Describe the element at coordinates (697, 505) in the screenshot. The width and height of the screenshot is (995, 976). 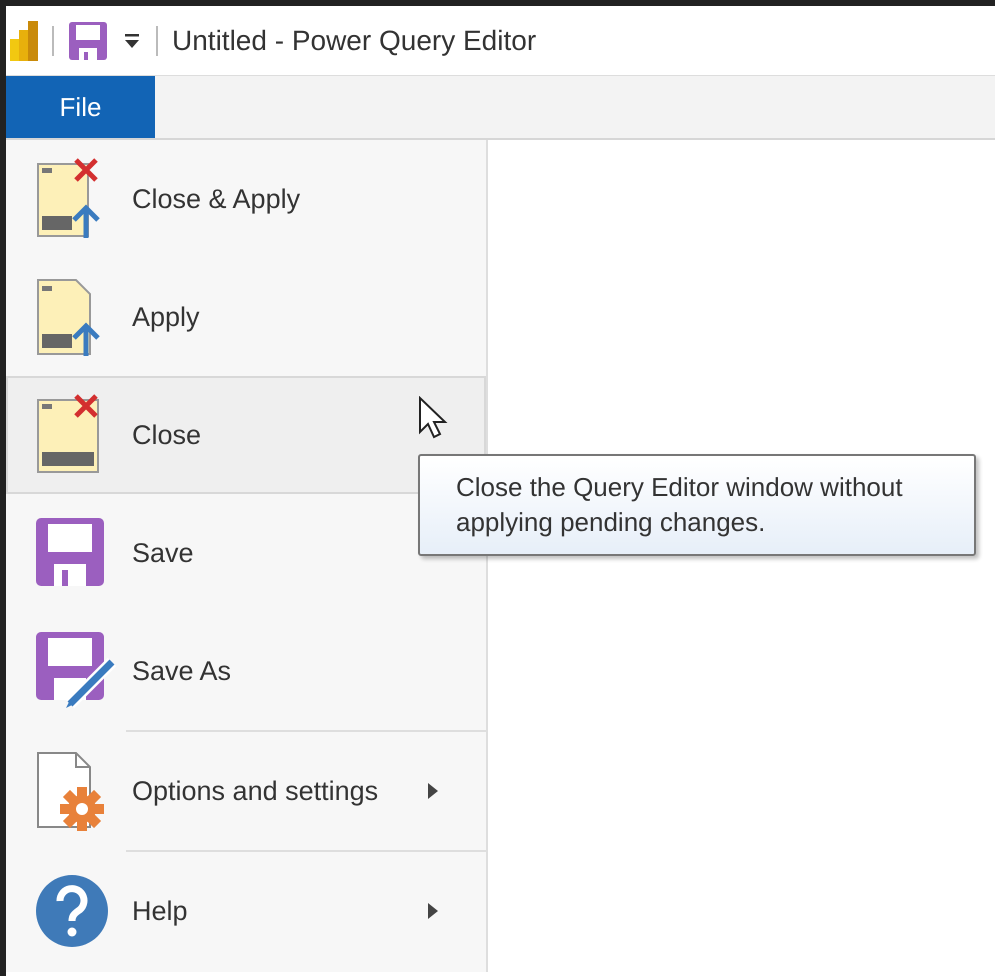
I see `tooltip: Close the Query Editor window without applying pending changes.` at that location.